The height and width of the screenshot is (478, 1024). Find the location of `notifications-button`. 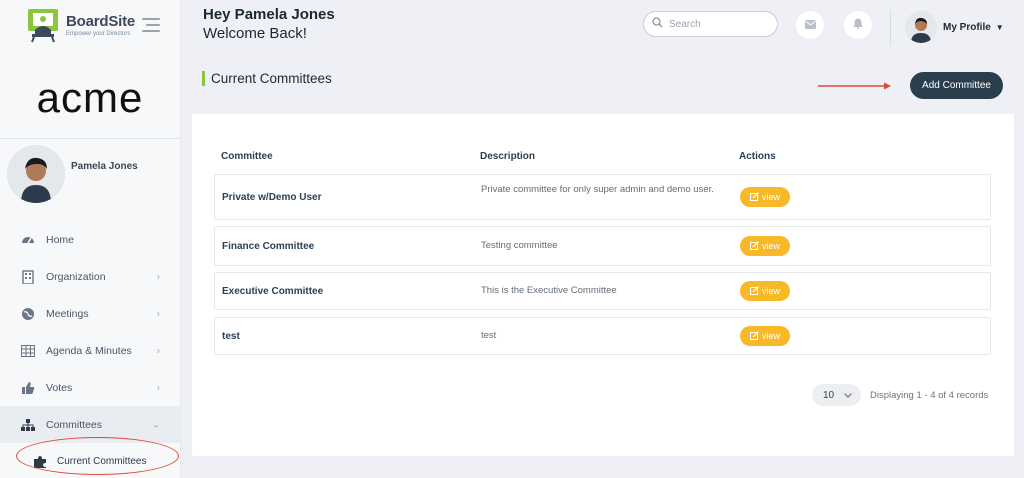

notifications-button is located at coordinates (858, 25).